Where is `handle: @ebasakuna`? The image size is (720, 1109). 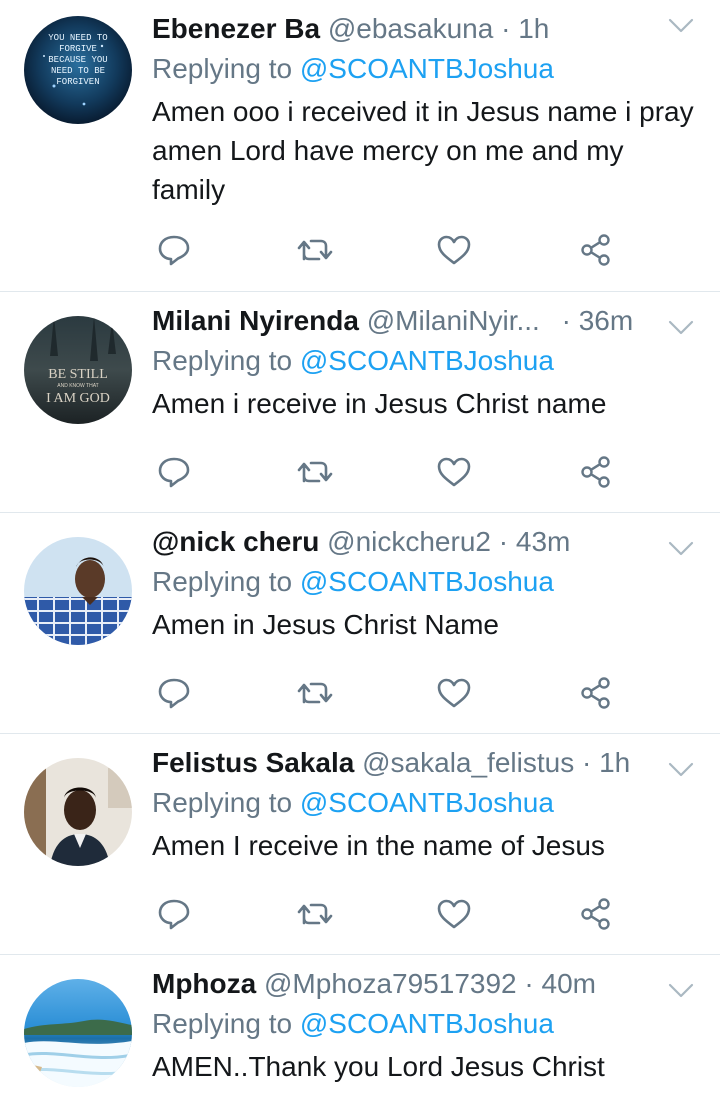 handle: @ebasakuna is located at coordinates (410, 28).